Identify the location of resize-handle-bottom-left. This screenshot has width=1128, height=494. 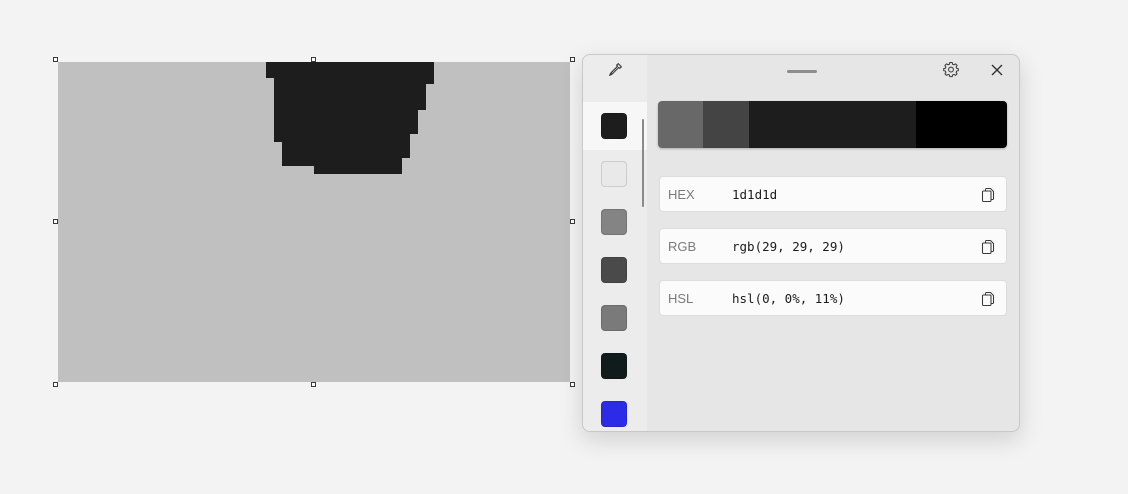
(55, 384).